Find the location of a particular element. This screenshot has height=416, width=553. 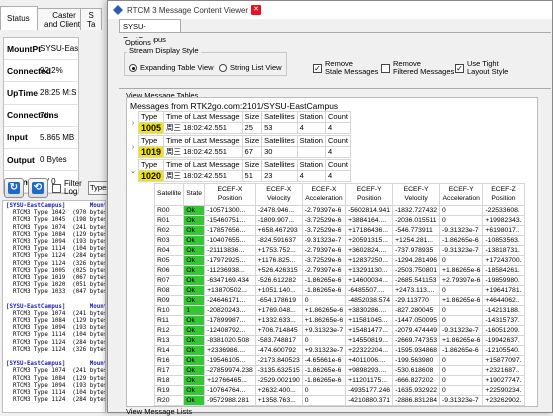

remove-stale-messages-option: ✓ Remove Stale Messages is located at coordinates (345, 68).